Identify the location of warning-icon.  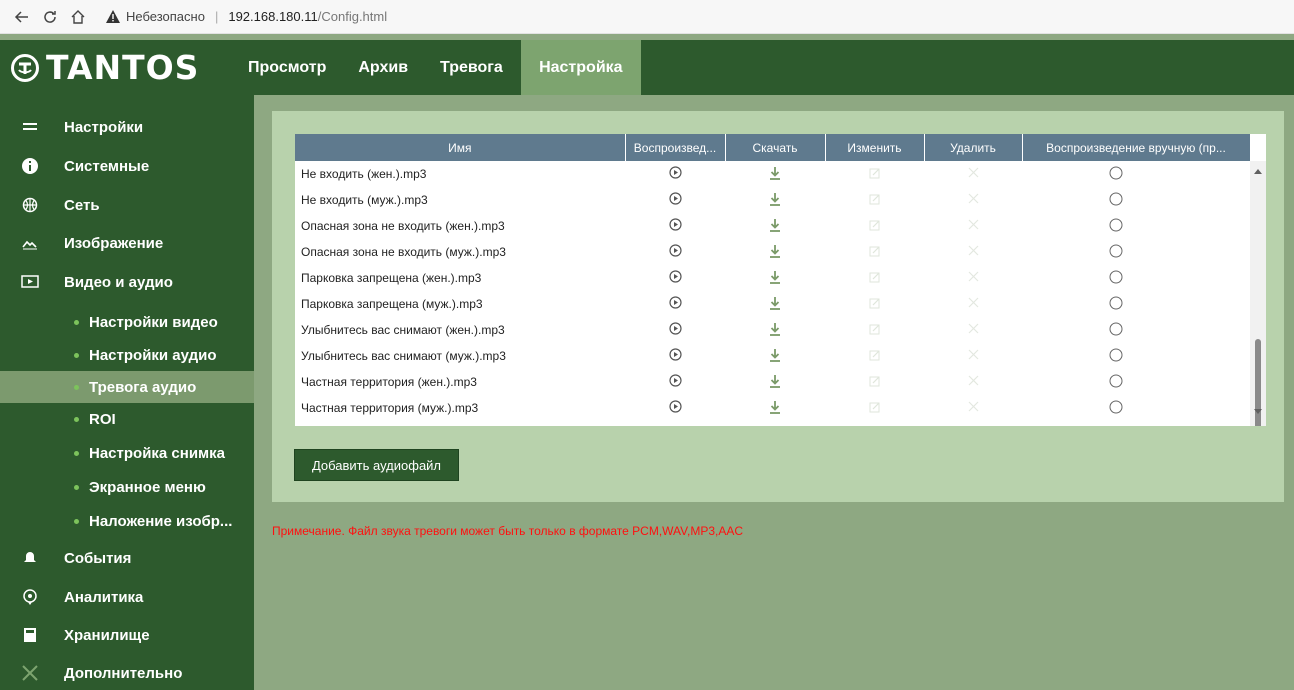
(113, 16).